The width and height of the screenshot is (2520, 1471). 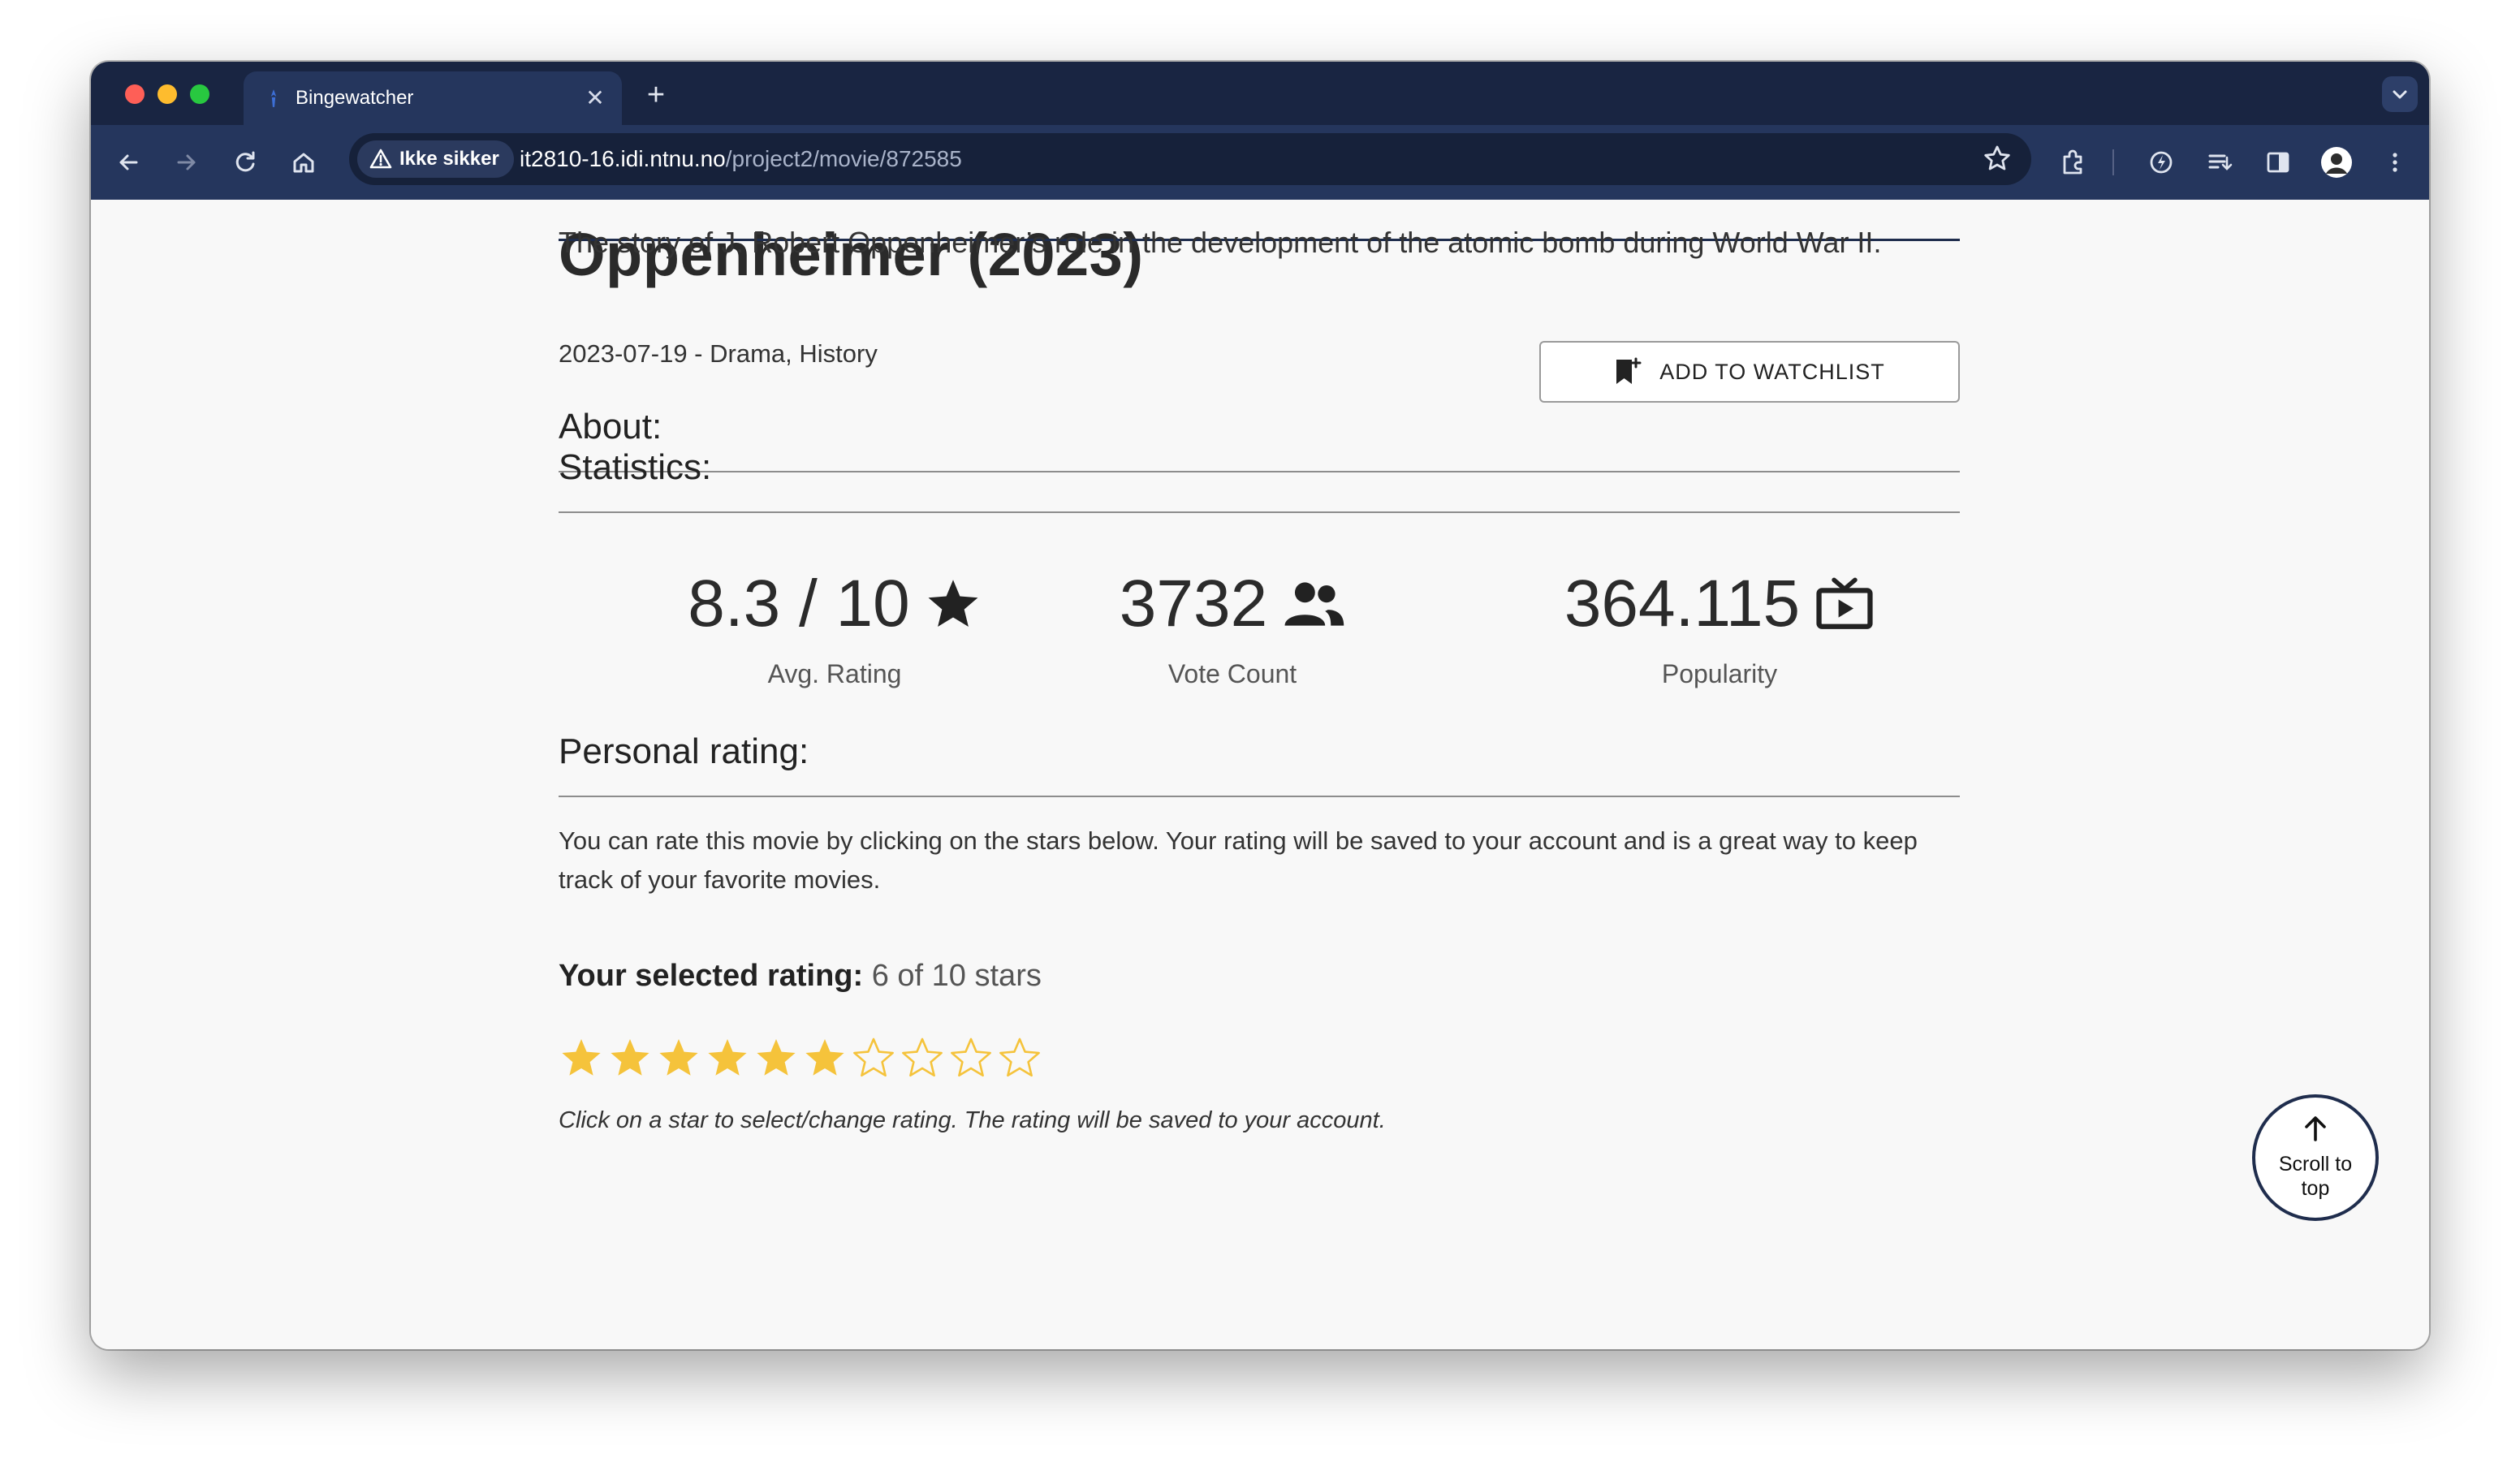 I want to click on reload-button, so click(x=245, y=162).